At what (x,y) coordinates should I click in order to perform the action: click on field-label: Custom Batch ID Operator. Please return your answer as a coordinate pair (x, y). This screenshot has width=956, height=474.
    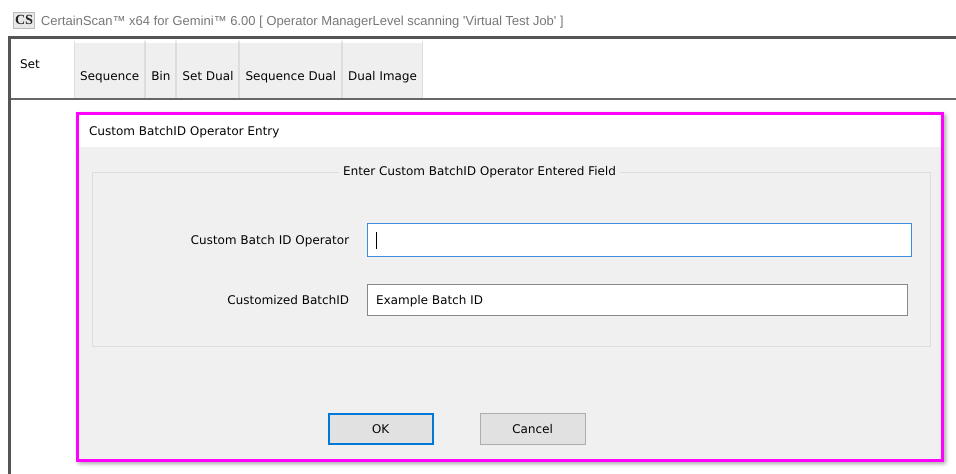
    Looking at the image, I should click on (270, 240).